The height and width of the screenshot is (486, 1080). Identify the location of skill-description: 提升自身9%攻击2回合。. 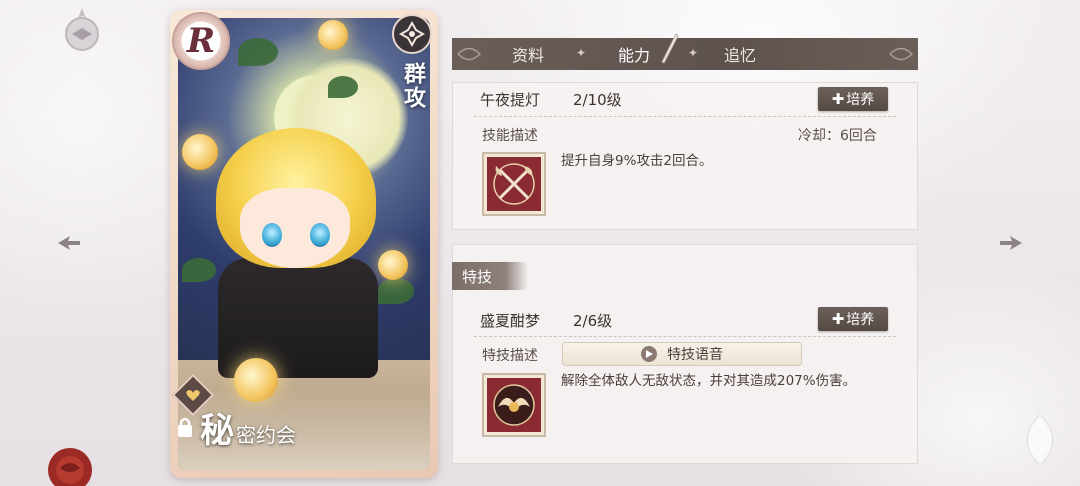
(637, 161).